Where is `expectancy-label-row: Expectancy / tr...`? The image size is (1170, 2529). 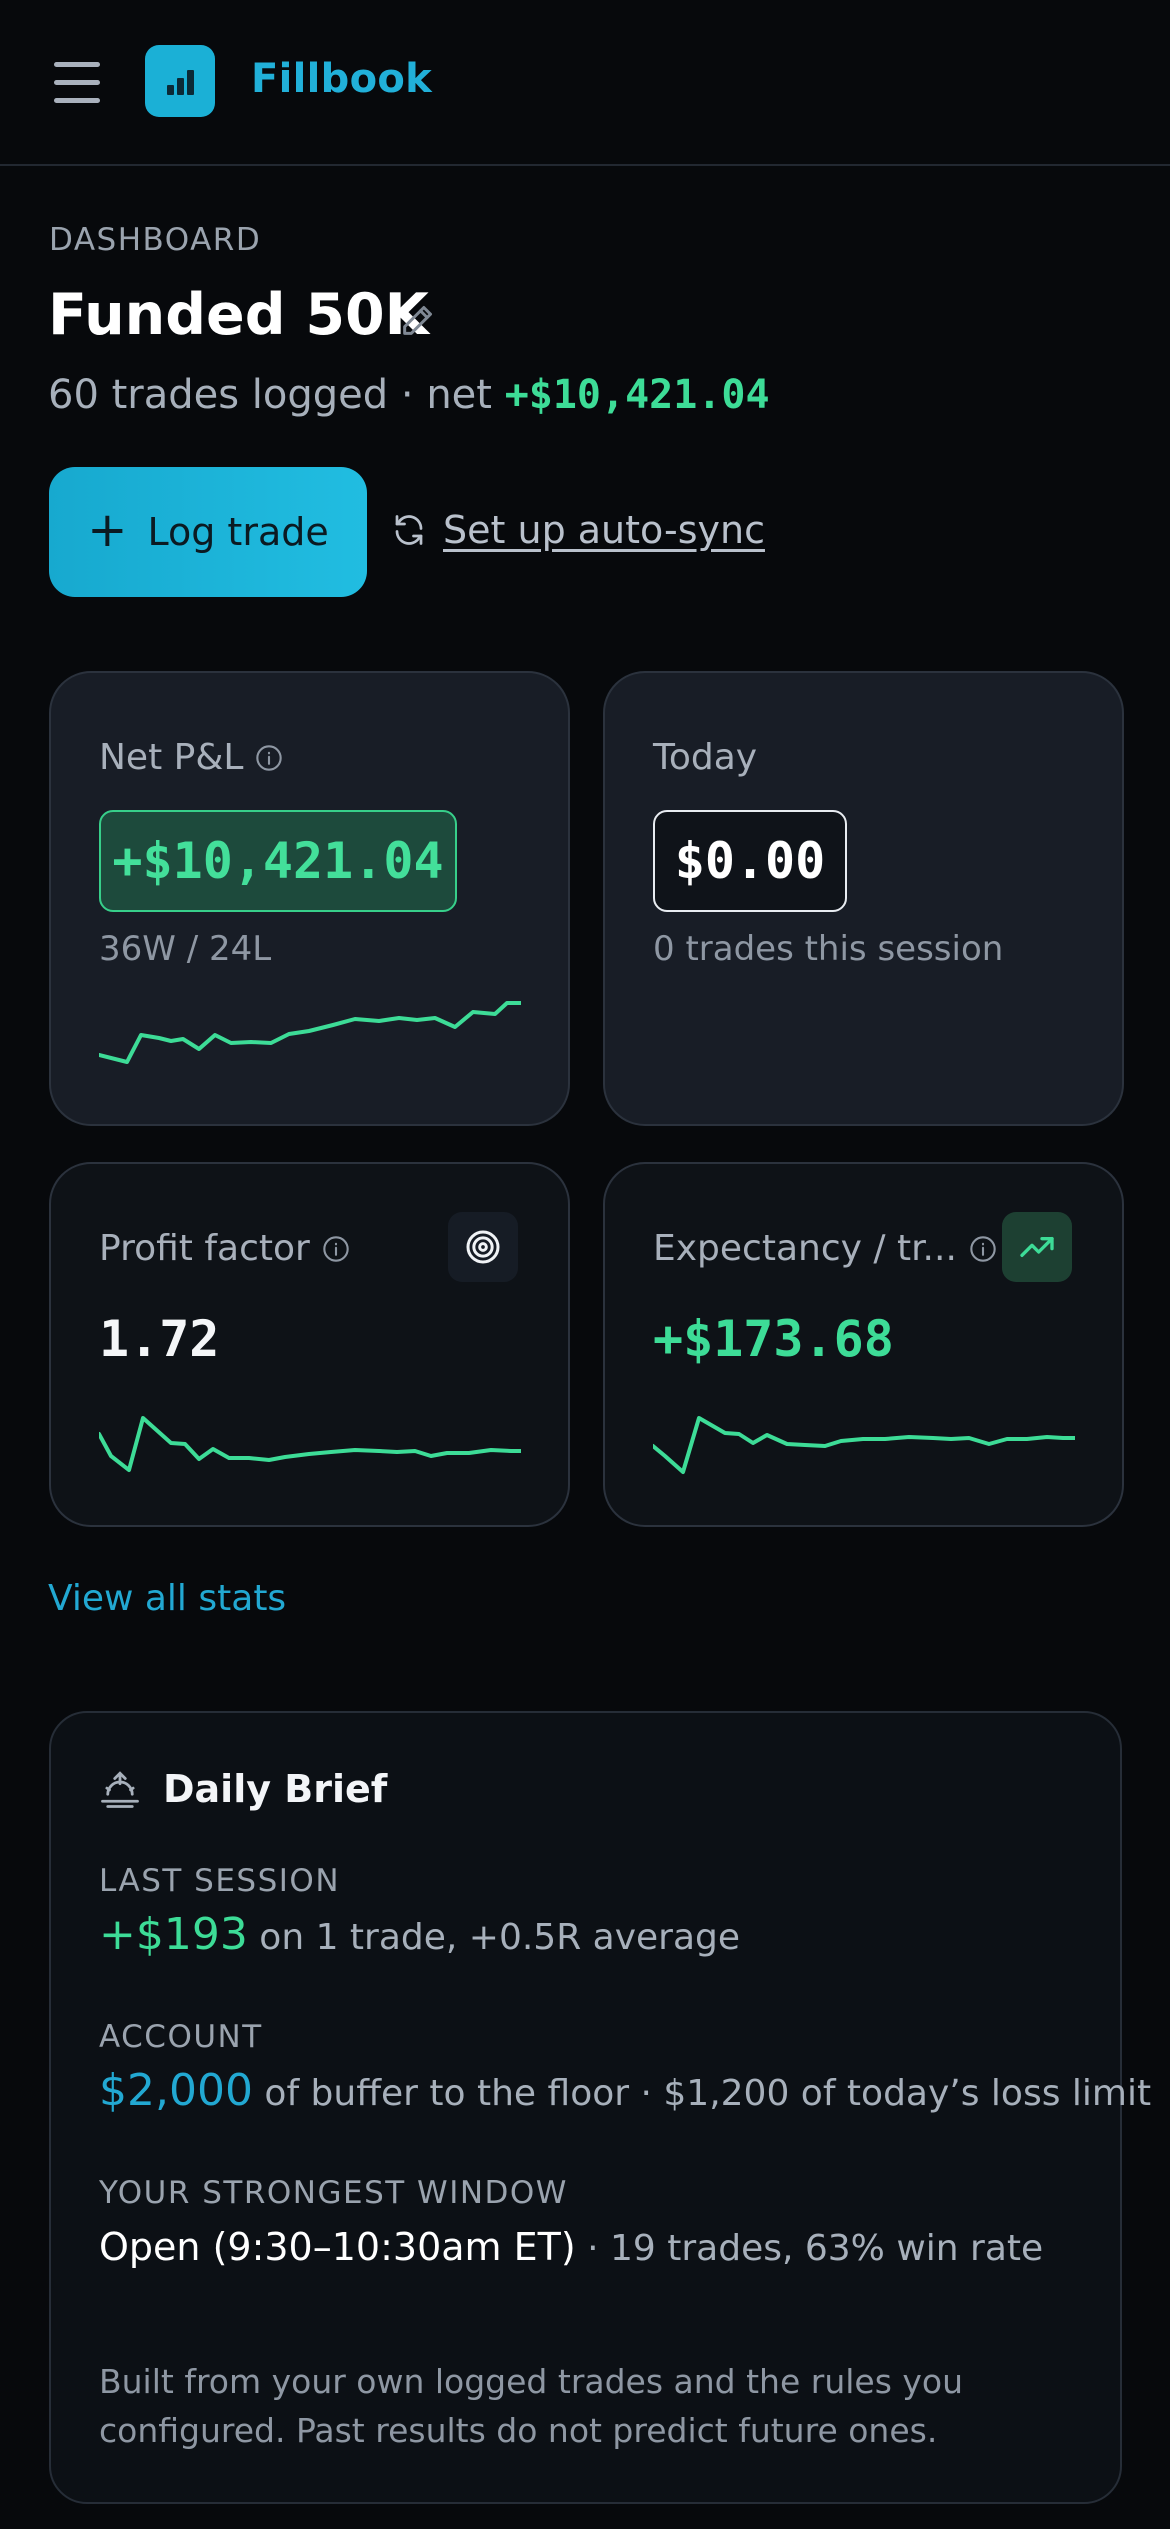 expectancy-label-row: Expectancy / tr... is located at coordinates (825, 1248).